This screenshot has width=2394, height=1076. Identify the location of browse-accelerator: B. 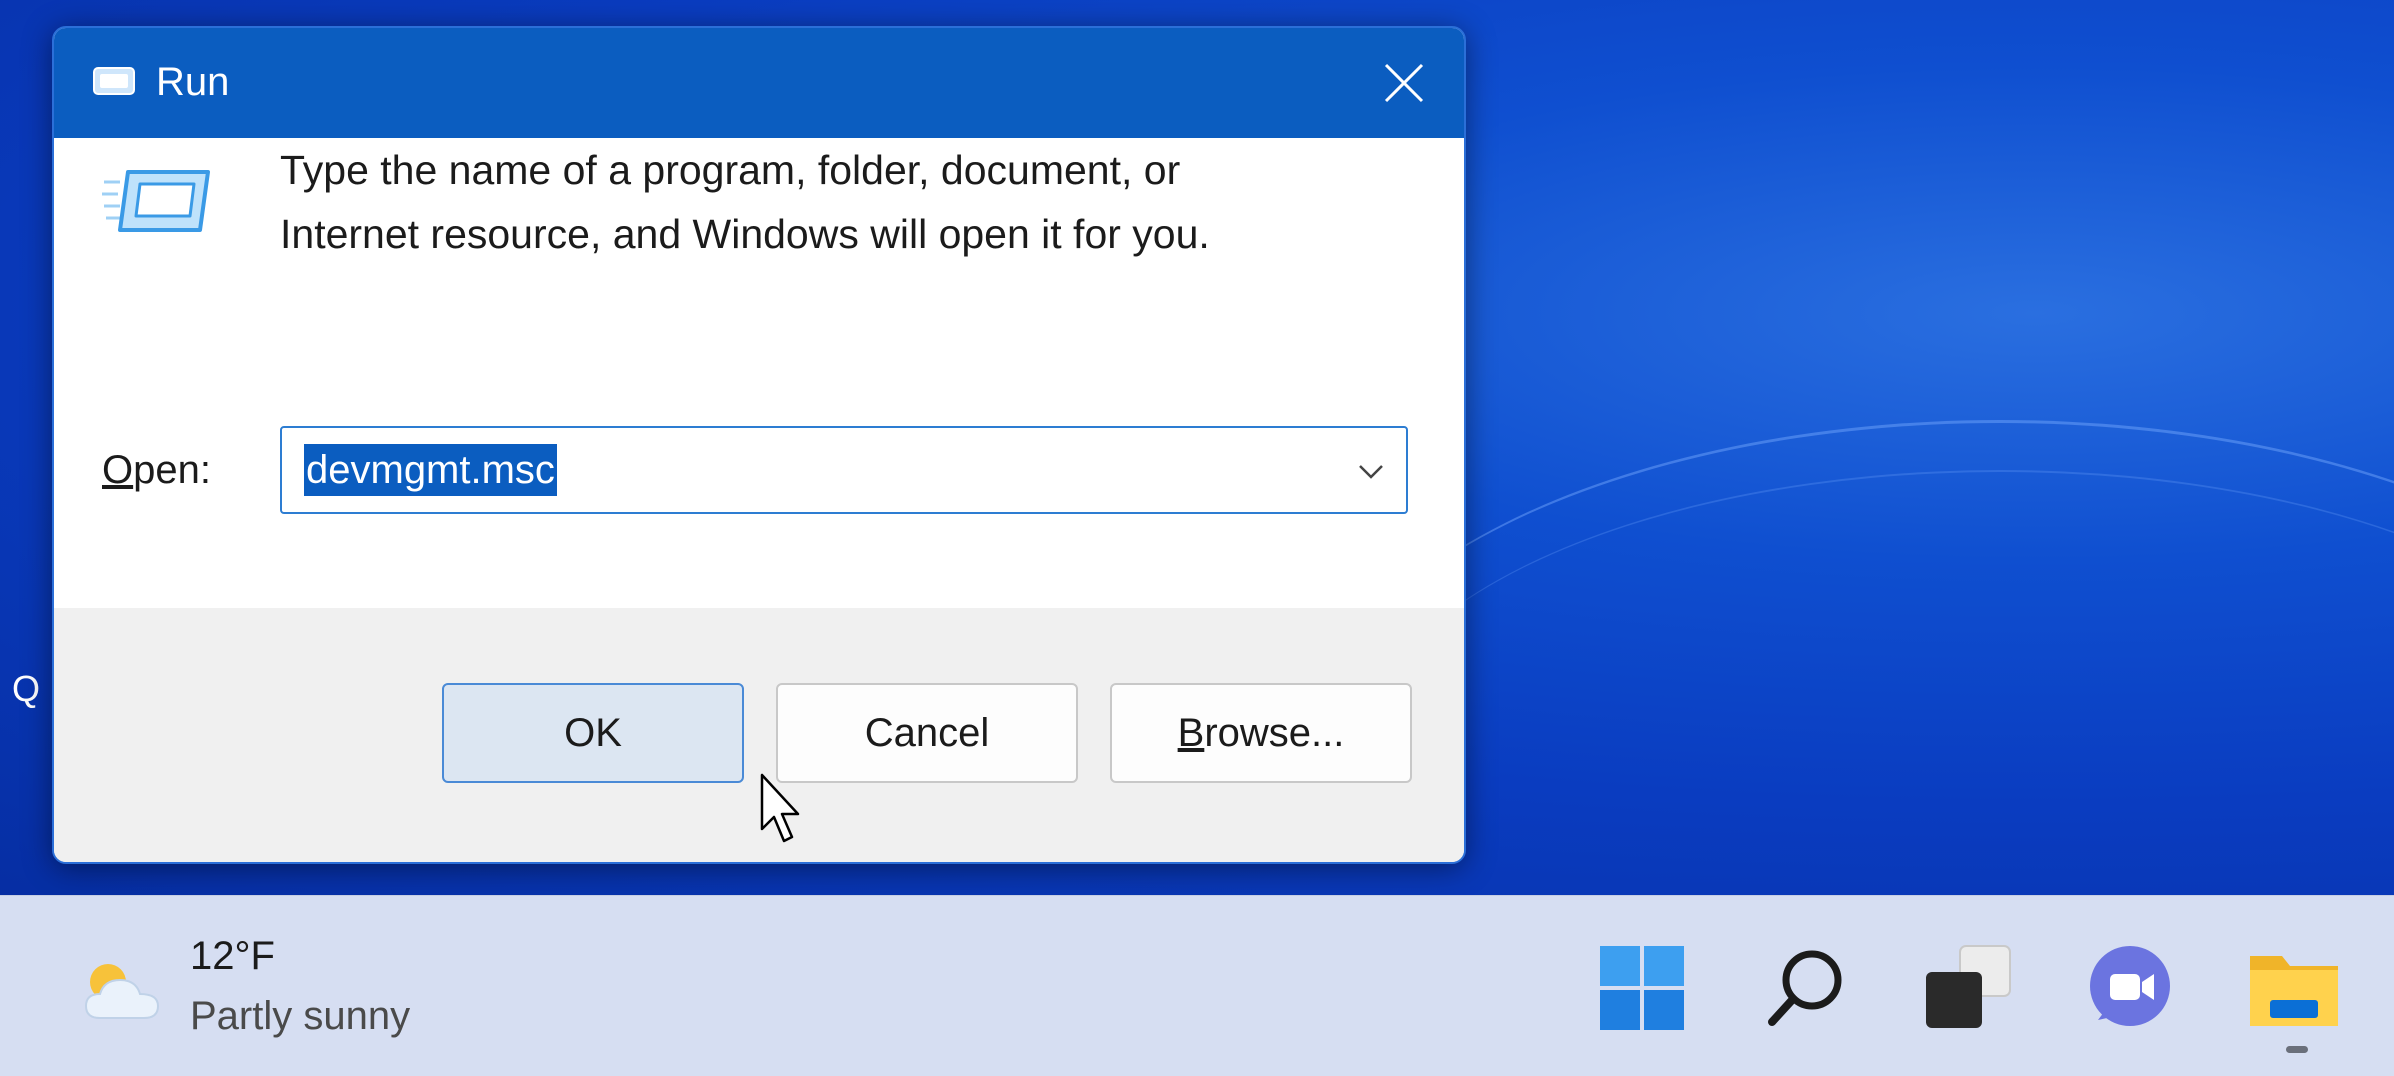
(1191, 733).